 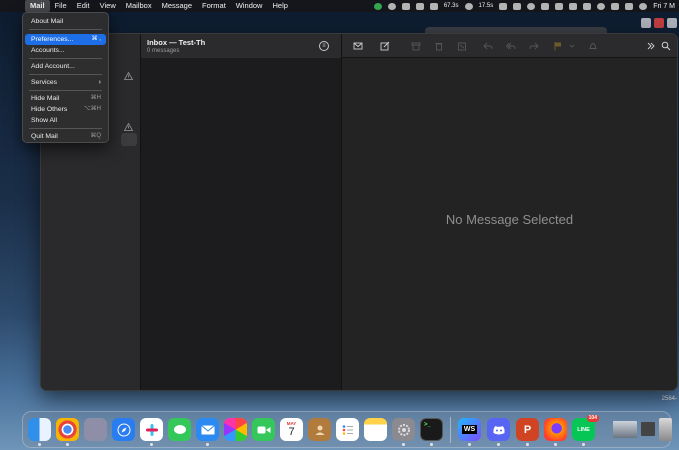 I want to click on reminders-icon, so click(x=347, y=429).